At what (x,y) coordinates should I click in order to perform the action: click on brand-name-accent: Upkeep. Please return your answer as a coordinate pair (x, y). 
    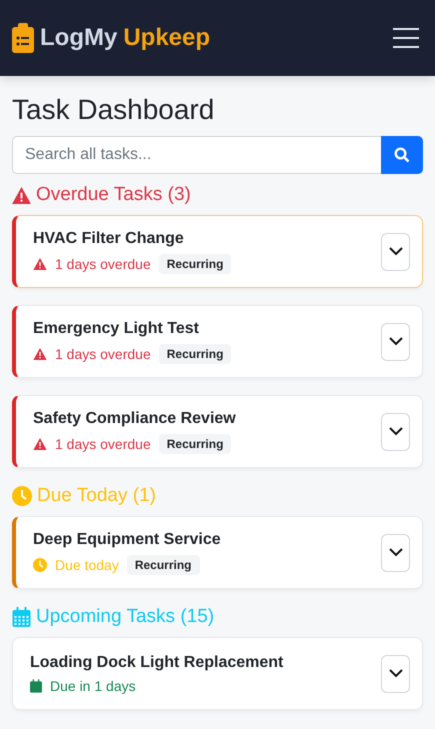
    Looking at the image, I should click on (166, 38).